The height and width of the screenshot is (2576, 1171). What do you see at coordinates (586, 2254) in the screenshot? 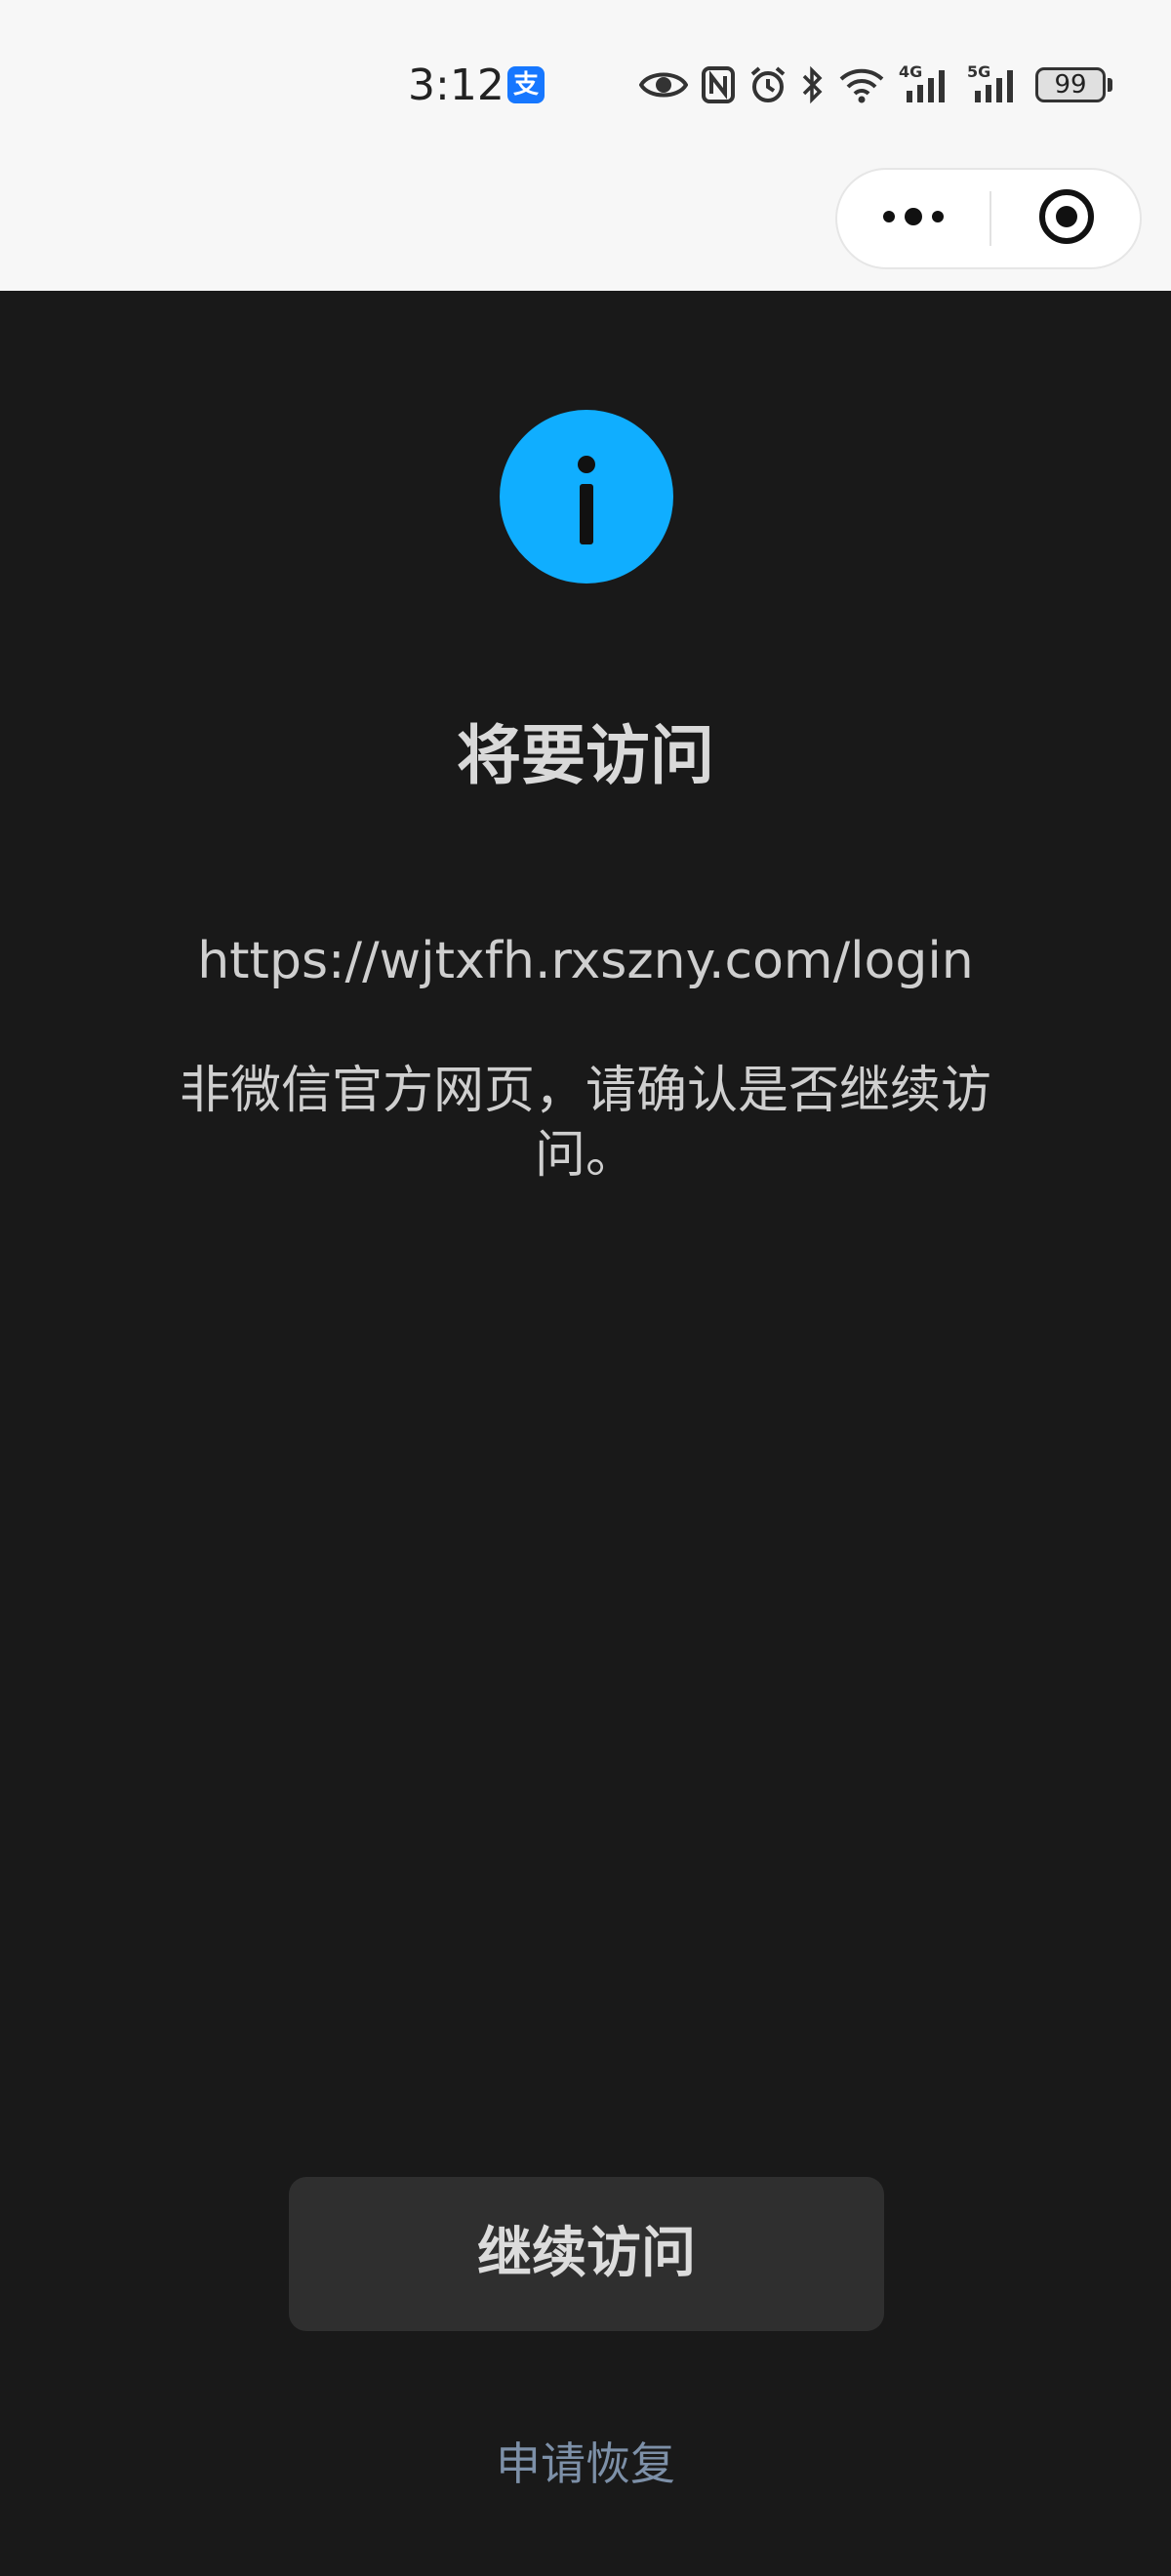
I see `continue-visit-button: 继续访问` at bounding box center [586, 2254].